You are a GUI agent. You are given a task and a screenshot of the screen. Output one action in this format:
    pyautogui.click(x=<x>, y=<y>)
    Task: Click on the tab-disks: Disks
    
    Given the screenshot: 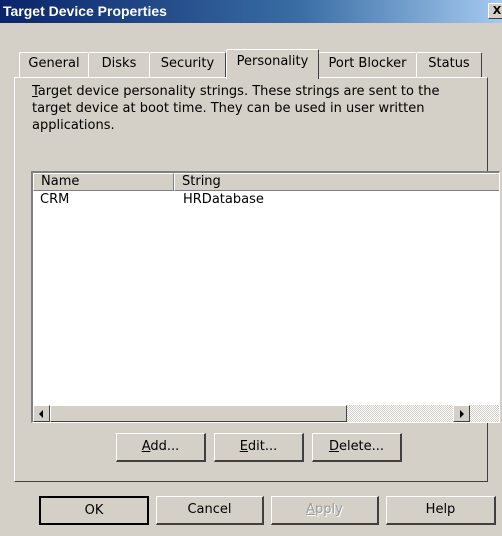 What is the action you would take?
    pyautogui.click(x=119, y=64)
    